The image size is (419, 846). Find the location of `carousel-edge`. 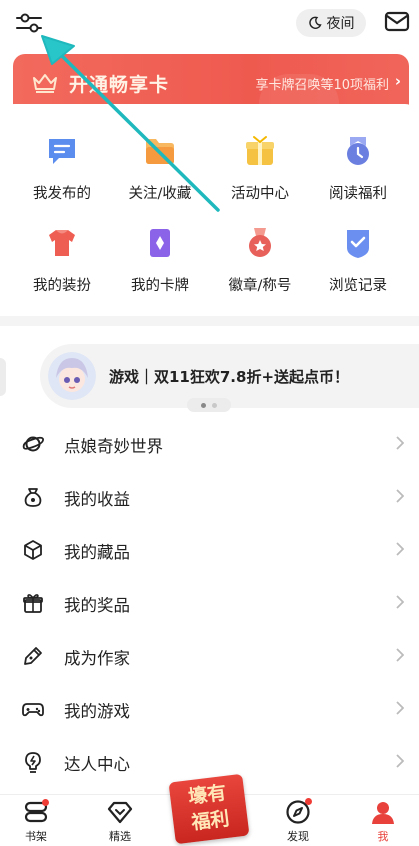

carousel-edge is located at coordinates (3, 377).